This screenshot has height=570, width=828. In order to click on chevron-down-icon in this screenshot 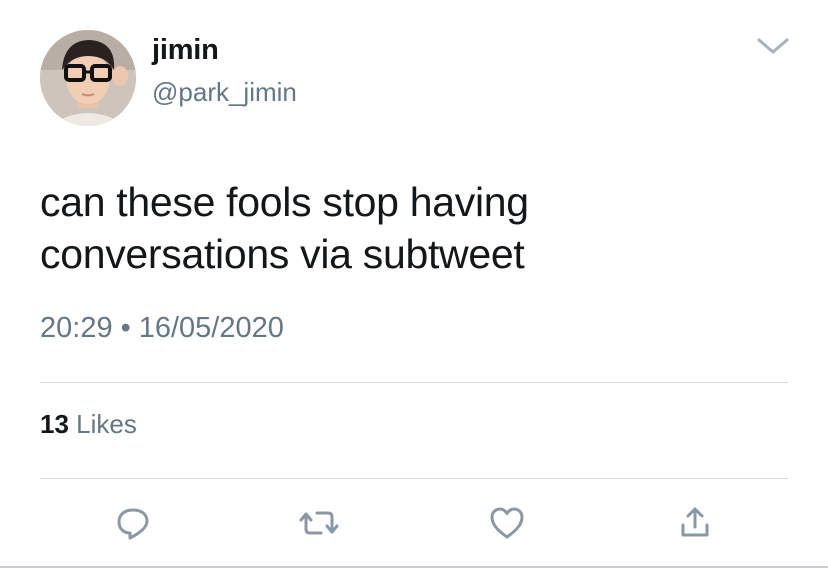, I will do `click(773, 45)`.